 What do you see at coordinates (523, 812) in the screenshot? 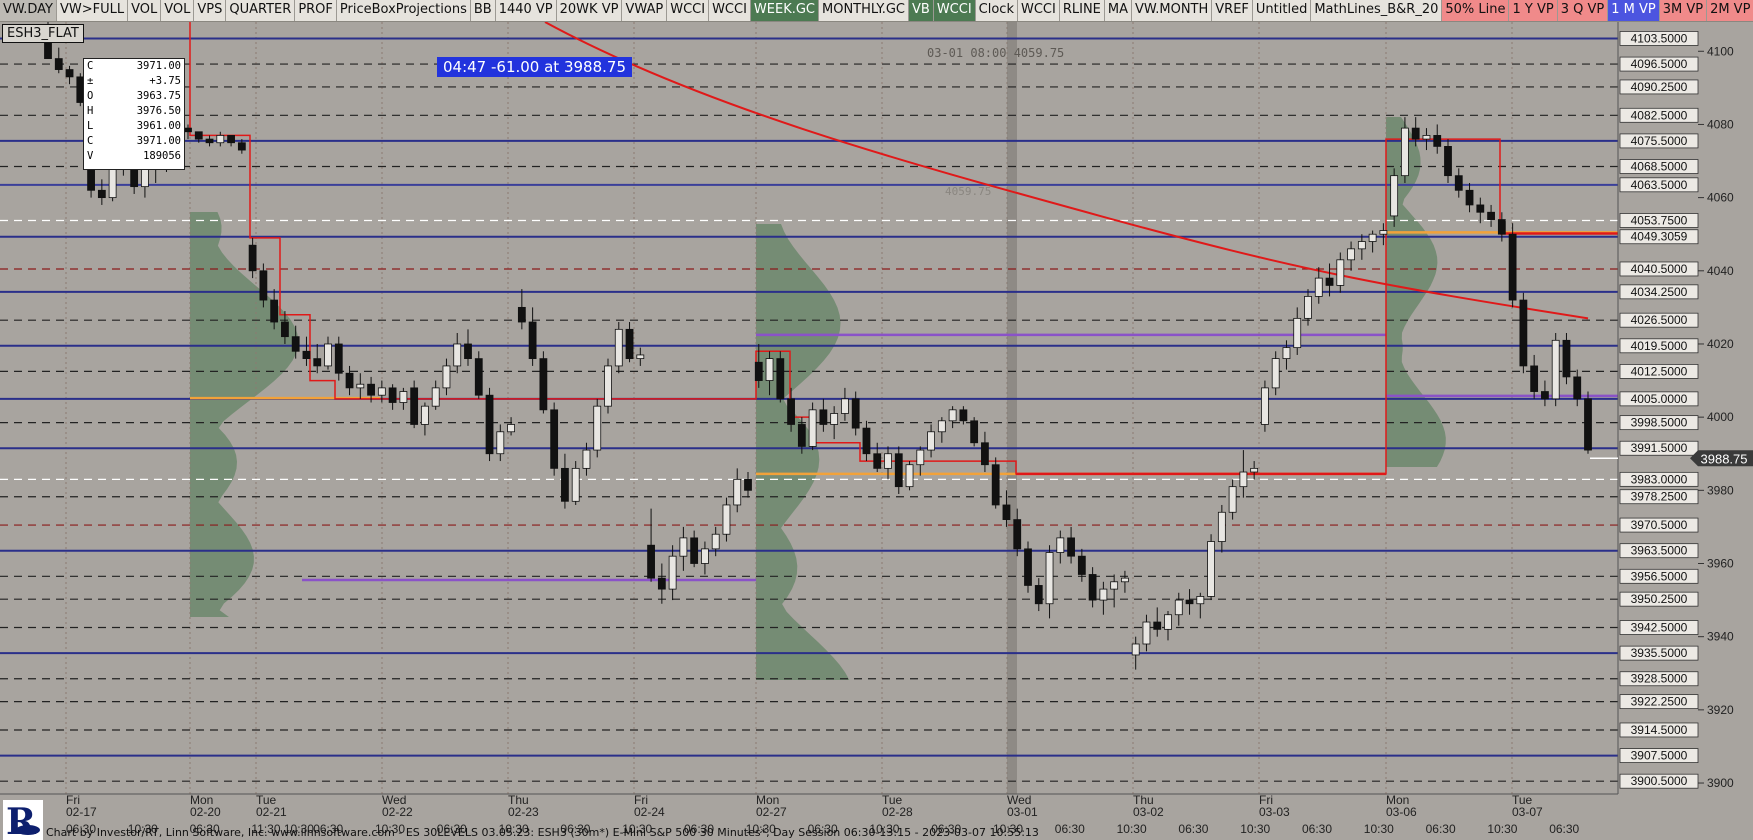
I see `date-label: 02-23` at bounding box center [523, 812].